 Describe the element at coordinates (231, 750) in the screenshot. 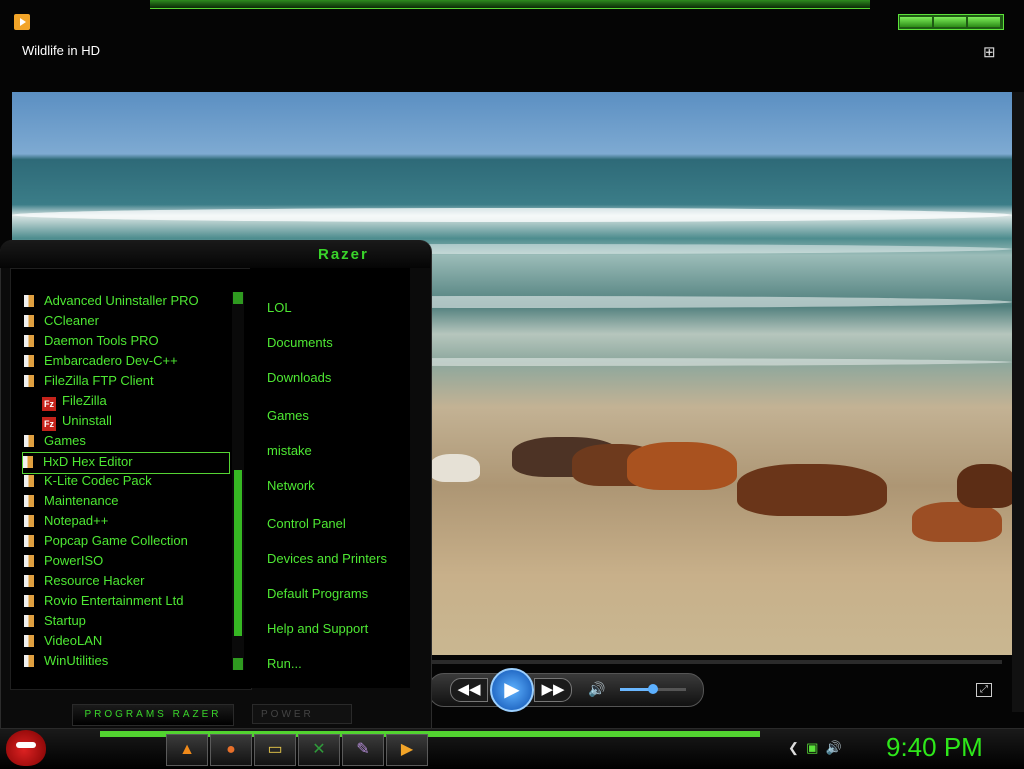

I see `firefox-icon: ●` at that location.